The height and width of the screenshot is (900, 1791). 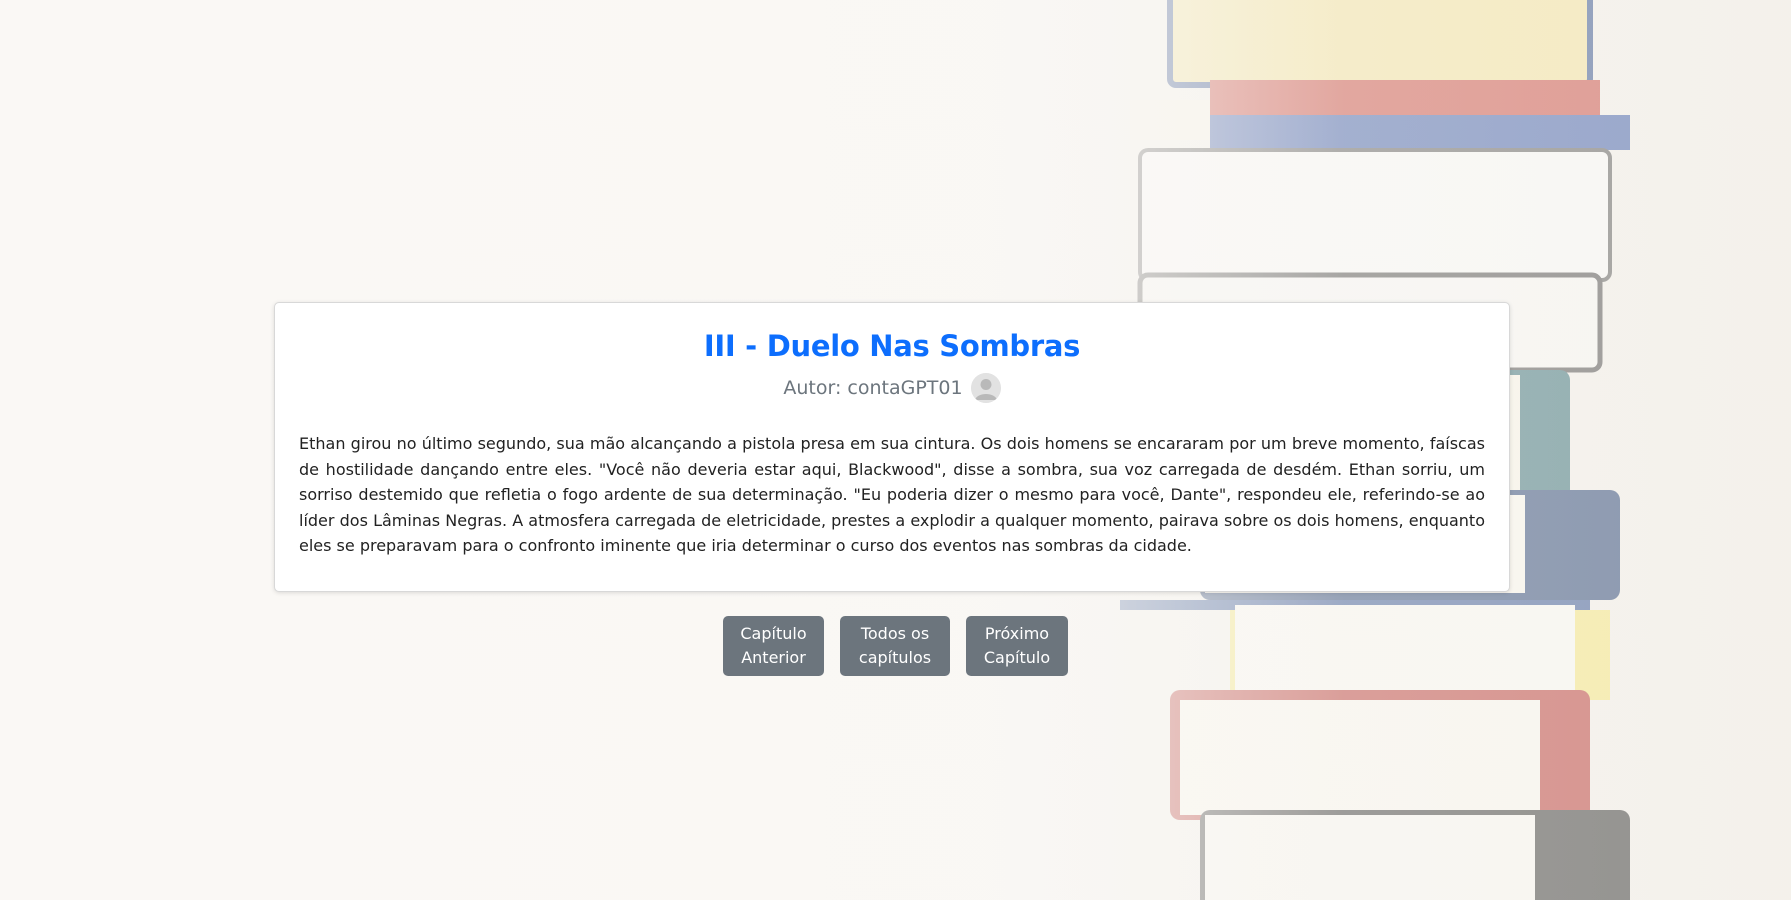 What do you see at coordinates (873, 388) in the screenshot?
I see `author-label: Autor: contaGPT01` at bounding box center [873, 388].